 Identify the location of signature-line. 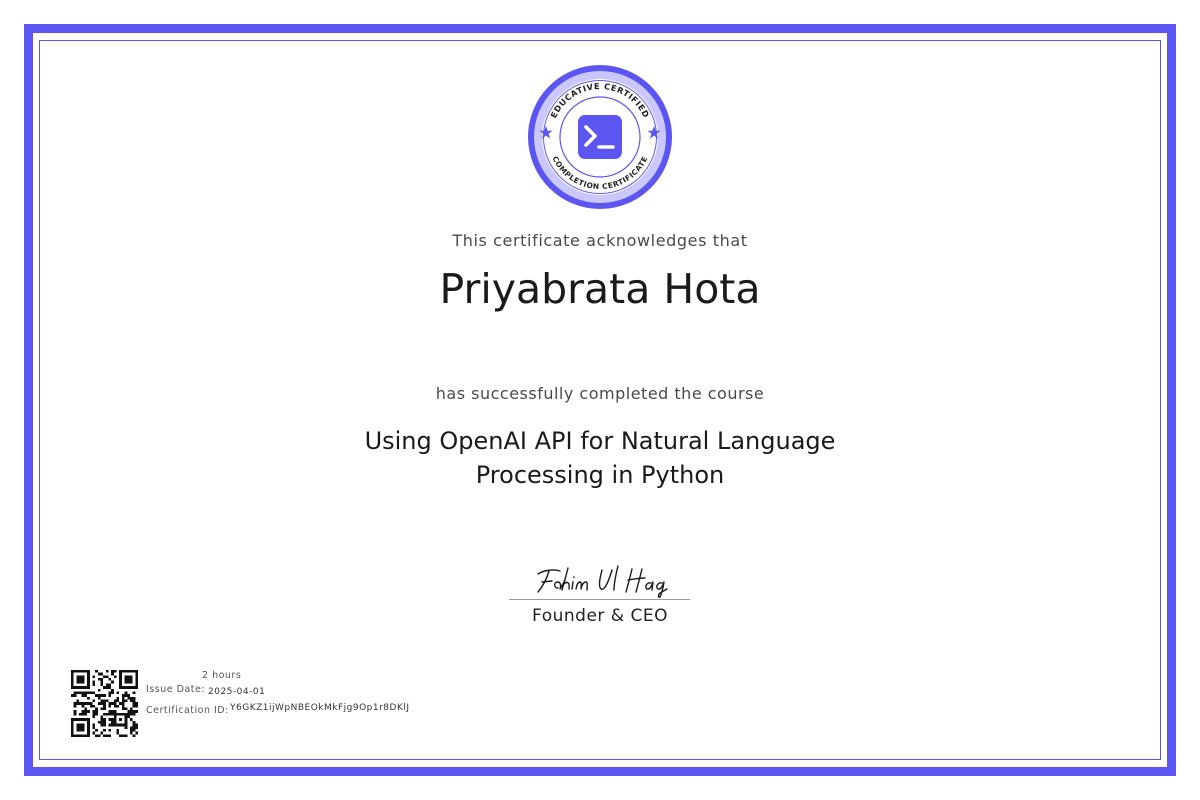
(599, 599).